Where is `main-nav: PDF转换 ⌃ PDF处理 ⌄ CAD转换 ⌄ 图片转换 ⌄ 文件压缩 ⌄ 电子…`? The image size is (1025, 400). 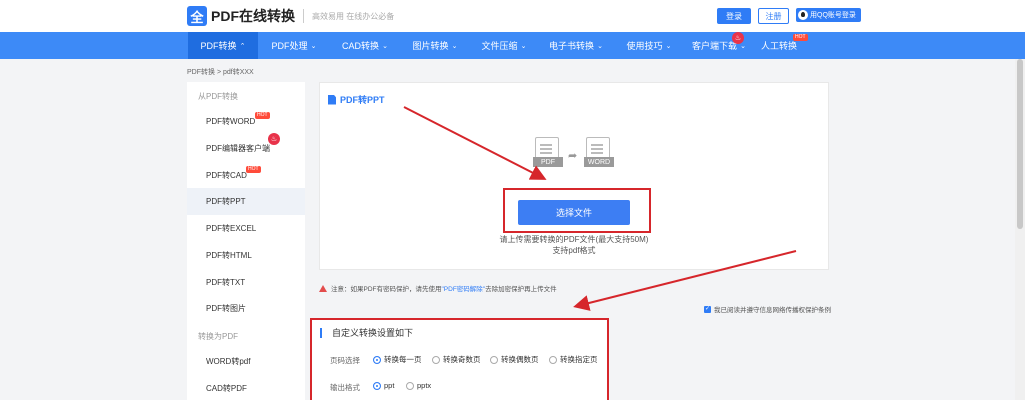
main-nav: PDF转换 ⌃ PDF处理 ⌄ CAD转换 ⌄ 图片转换 ⌄ 文件压缩 ⌄ 电子… is located at coordinates (512, 45).